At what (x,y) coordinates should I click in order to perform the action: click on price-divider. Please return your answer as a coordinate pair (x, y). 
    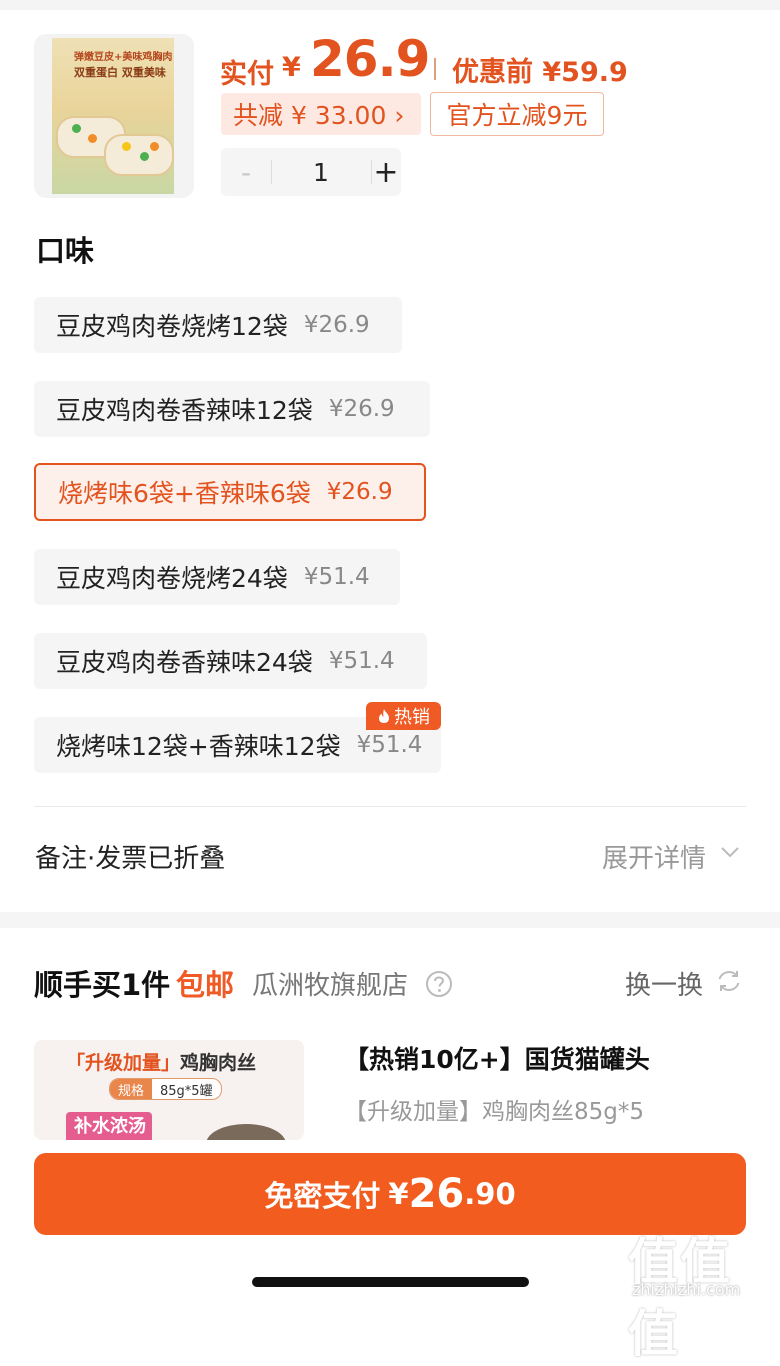
    Looking at the image, I should click on (435, 69).